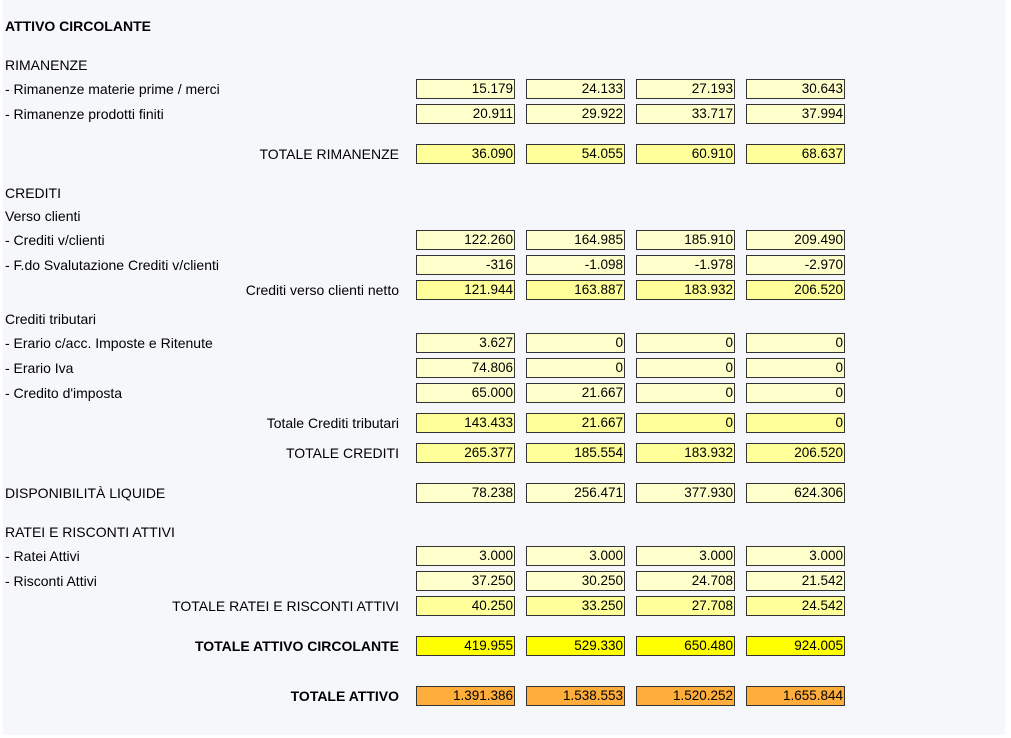  What do you see at coordinates (465, 290) in the screenshot?
I see `cell-crediti-netto-0: 121.944` at bounding box center [465, 290].